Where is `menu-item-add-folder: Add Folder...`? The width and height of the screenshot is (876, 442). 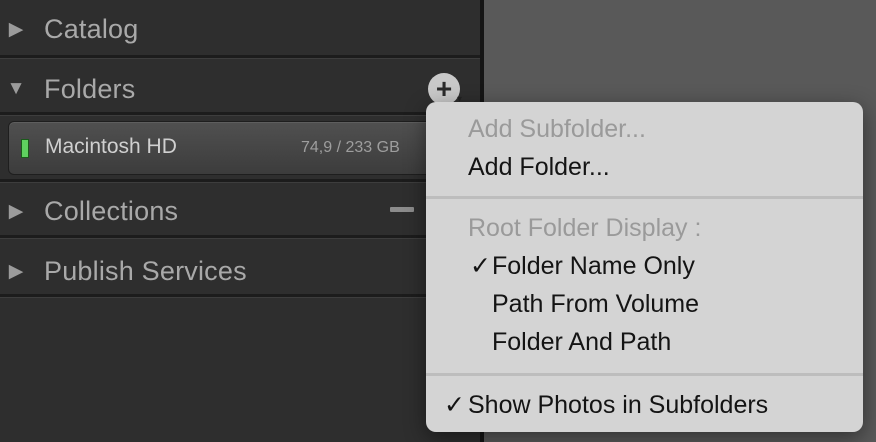
menu-item-add-folder: Add Folder... is located at coordinates (644, 167).